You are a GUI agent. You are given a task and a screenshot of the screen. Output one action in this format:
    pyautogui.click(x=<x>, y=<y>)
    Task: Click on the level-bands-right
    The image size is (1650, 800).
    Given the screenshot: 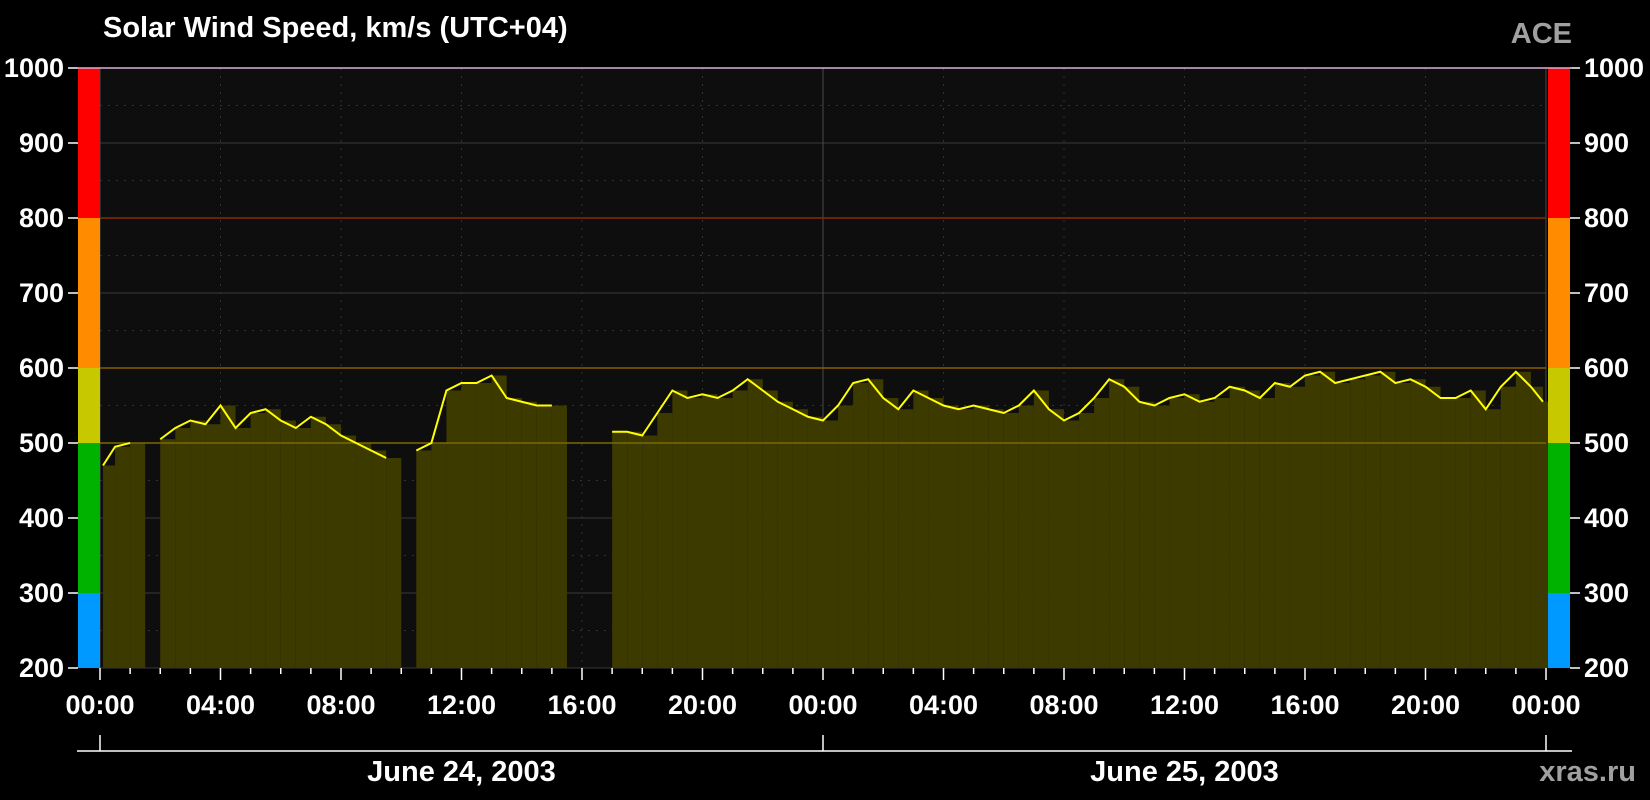 What is the action you would take?
    pyautogui.click(x=1559, y=368)
    